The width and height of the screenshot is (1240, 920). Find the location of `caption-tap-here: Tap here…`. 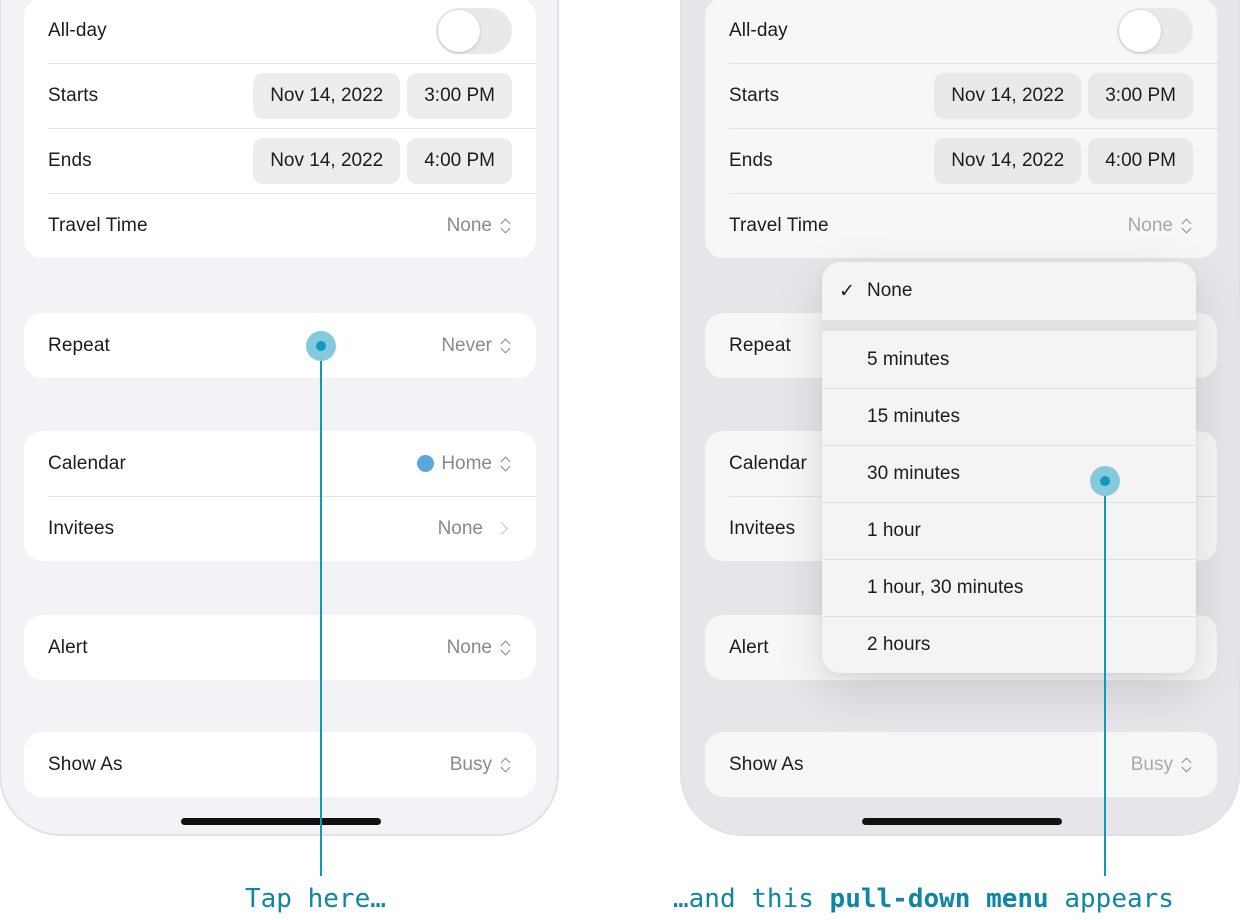

caption-tap-here: Tap here… is located at coordinates (315, 899).